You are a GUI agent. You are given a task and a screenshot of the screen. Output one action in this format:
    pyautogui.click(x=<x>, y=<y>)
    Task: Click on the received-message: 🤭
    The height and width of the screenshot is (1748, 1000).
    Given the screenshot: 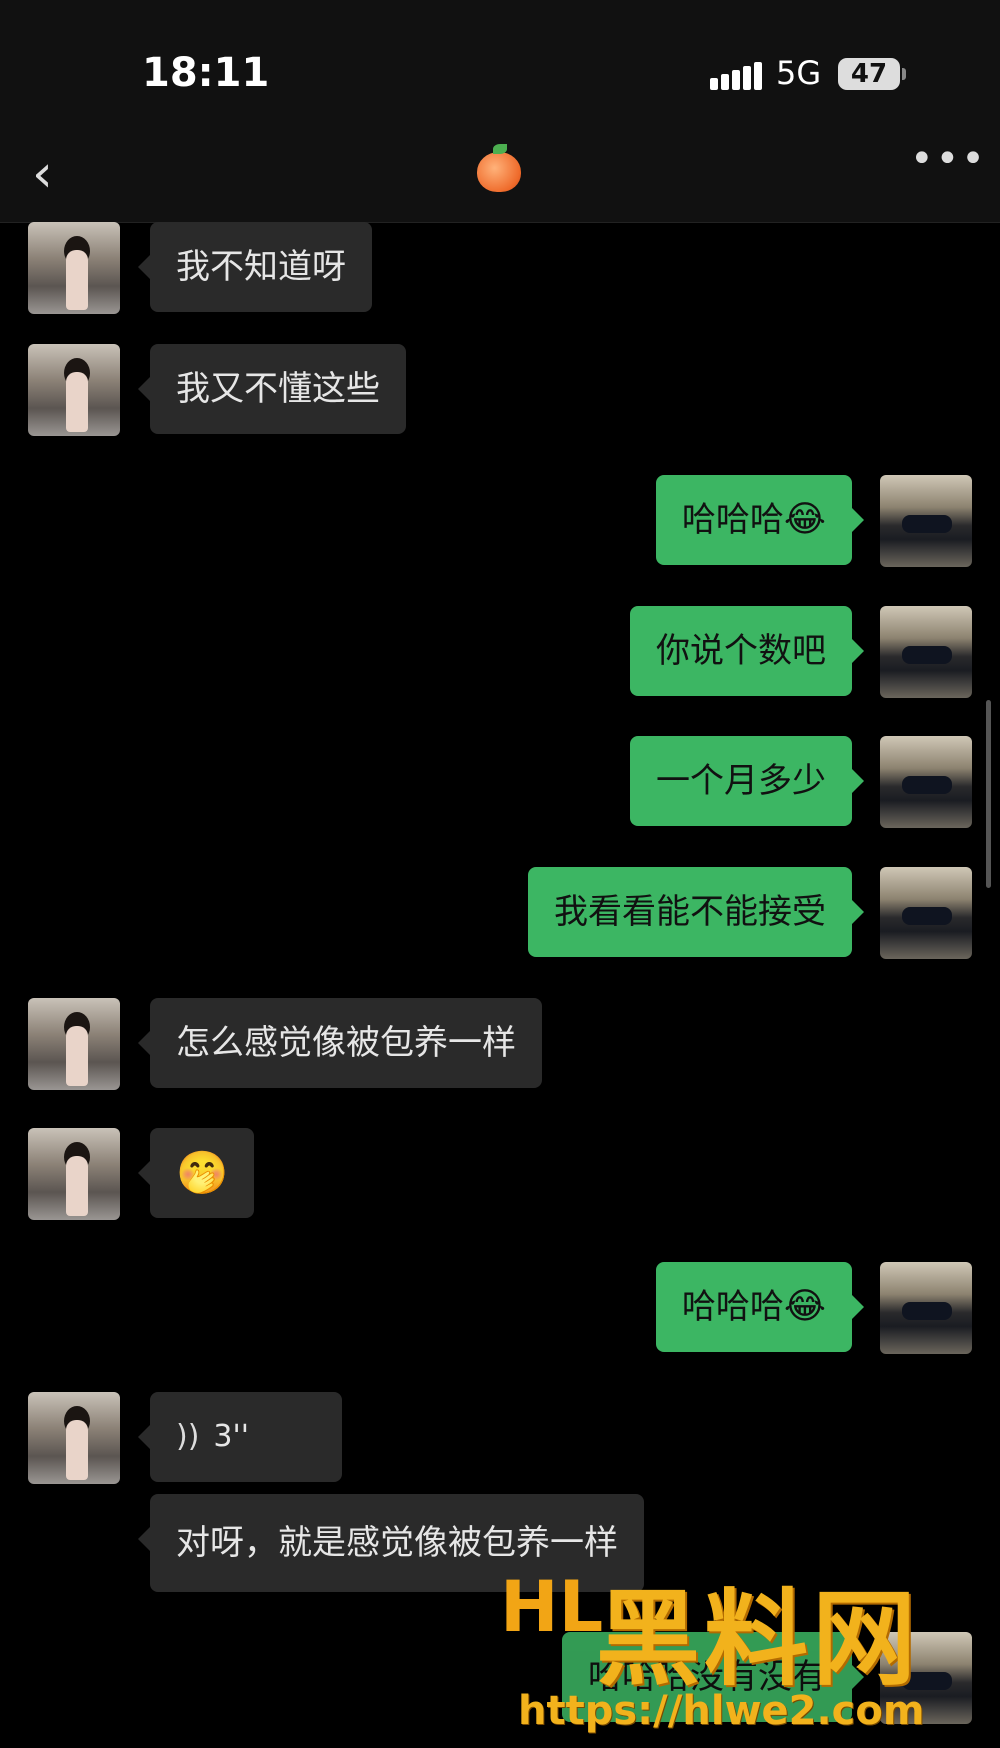 What is the action you would take?
    pyautogui.click(x=196, y=1173)
    